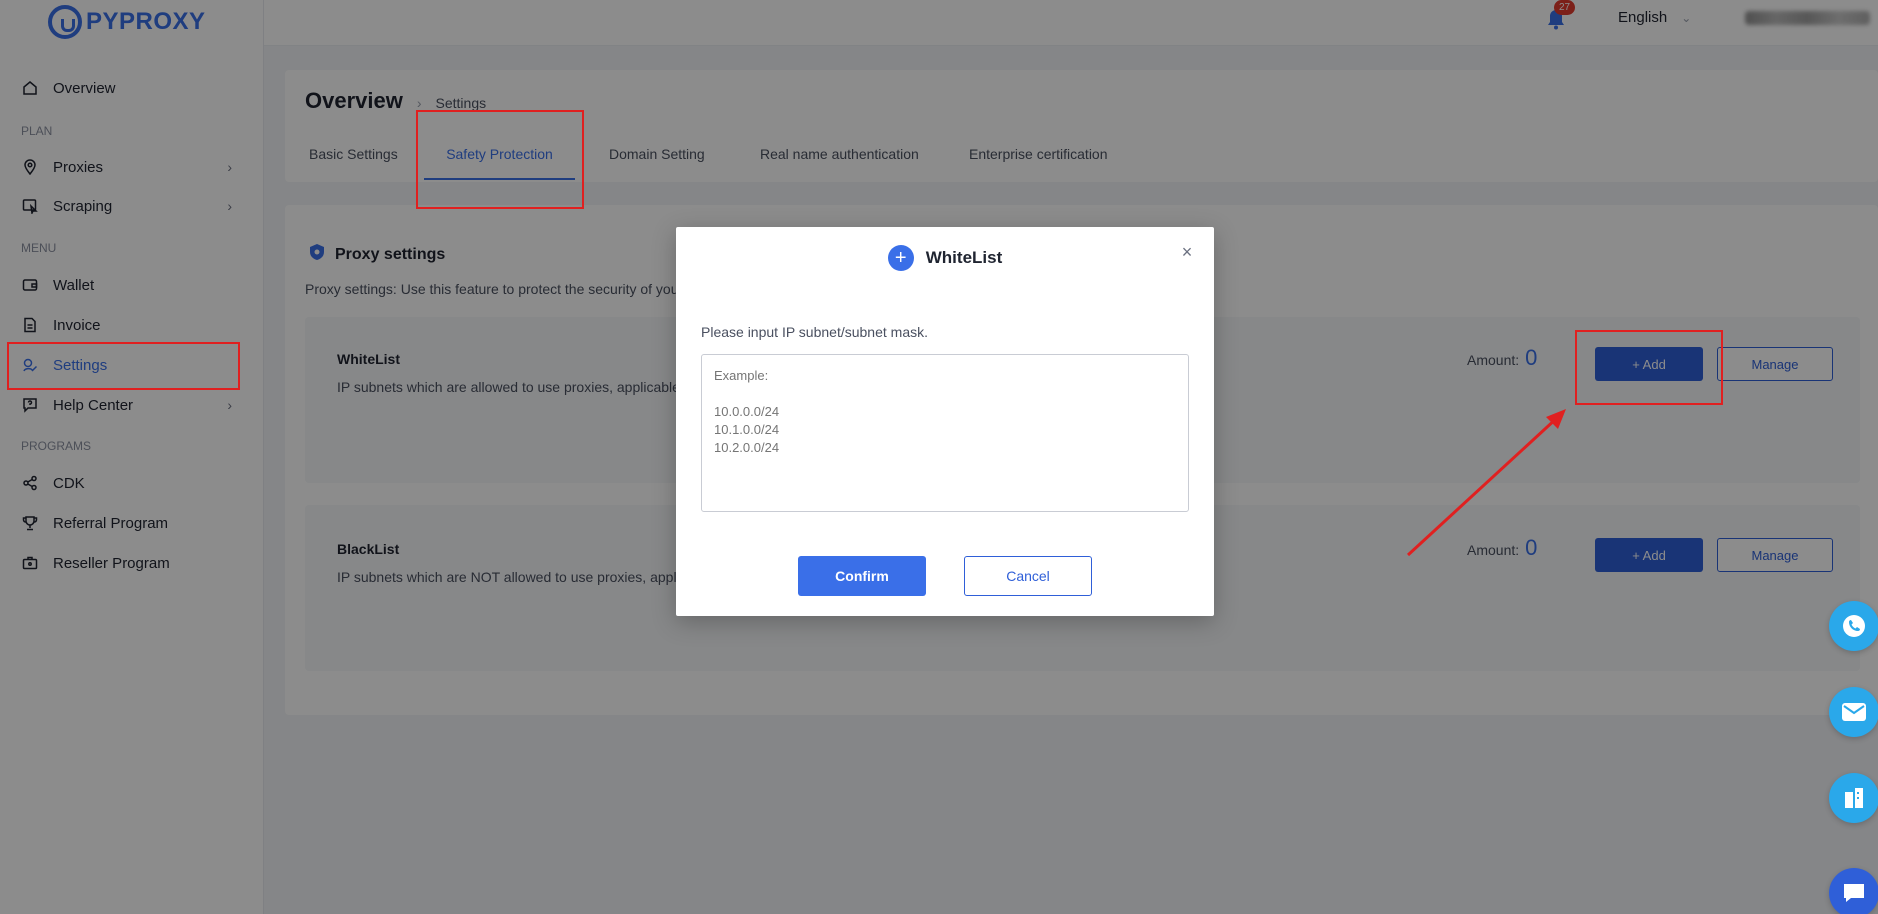 The image size is (1878, 914). I want to click on chat-icon, so click(1853, 891).